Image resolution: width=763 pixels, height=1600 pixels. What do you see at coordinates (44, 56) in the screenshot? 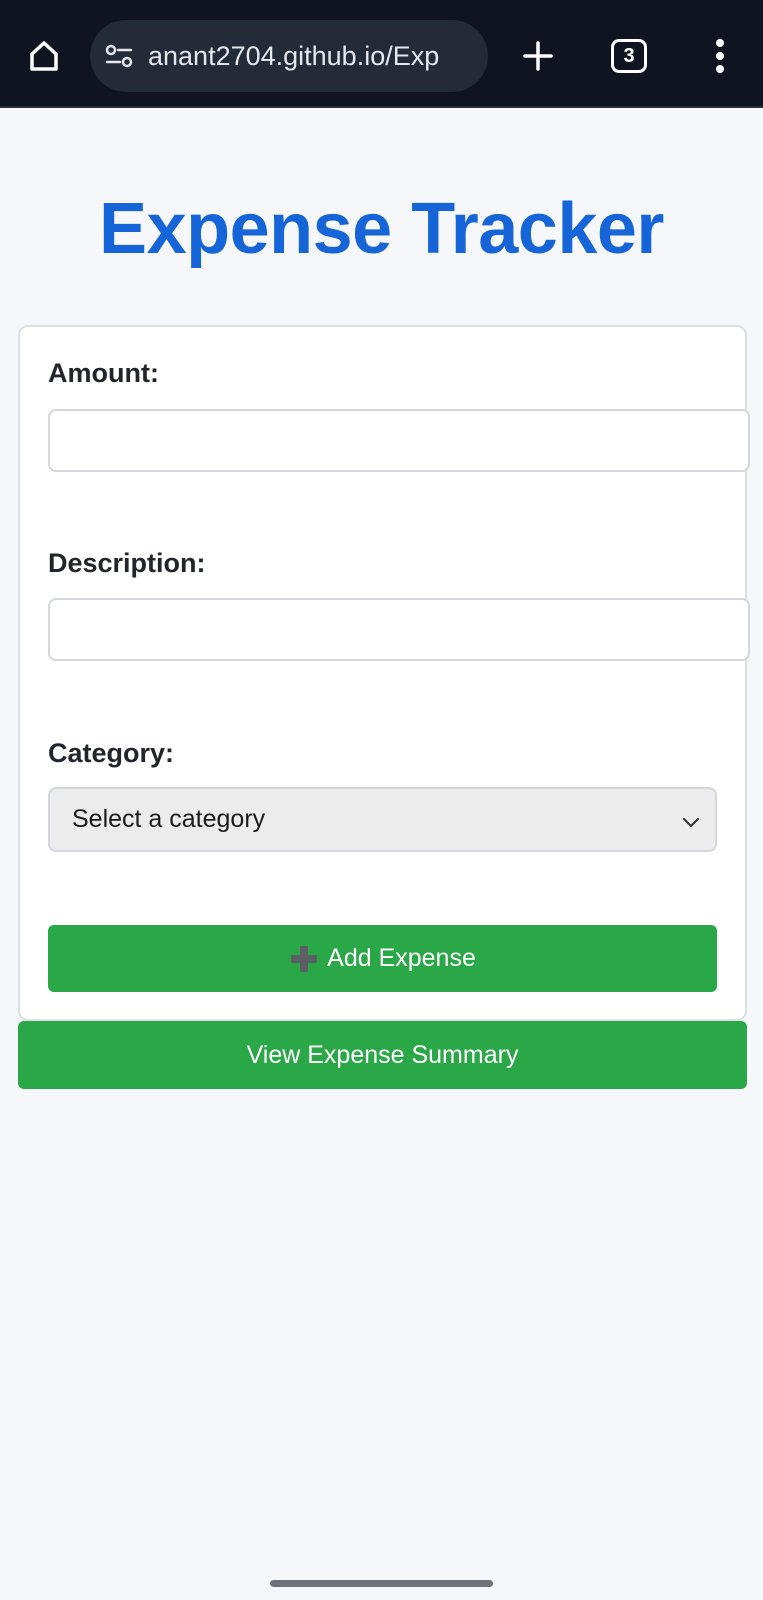
I see `home-icon` at bounding box center [44, 56].